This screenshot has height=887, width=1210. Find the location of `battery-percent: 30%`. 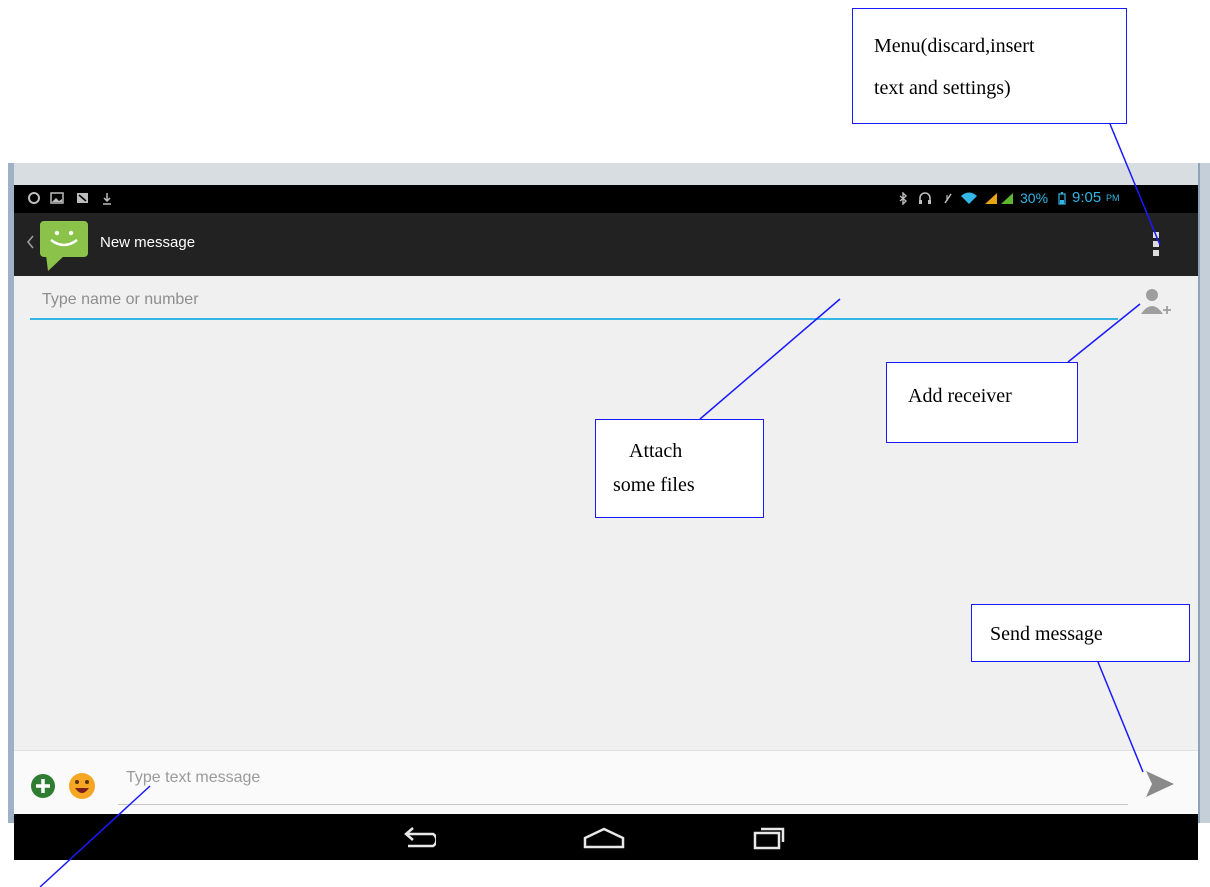

battery-percent: 30% is located at coordinates (1034, 198).